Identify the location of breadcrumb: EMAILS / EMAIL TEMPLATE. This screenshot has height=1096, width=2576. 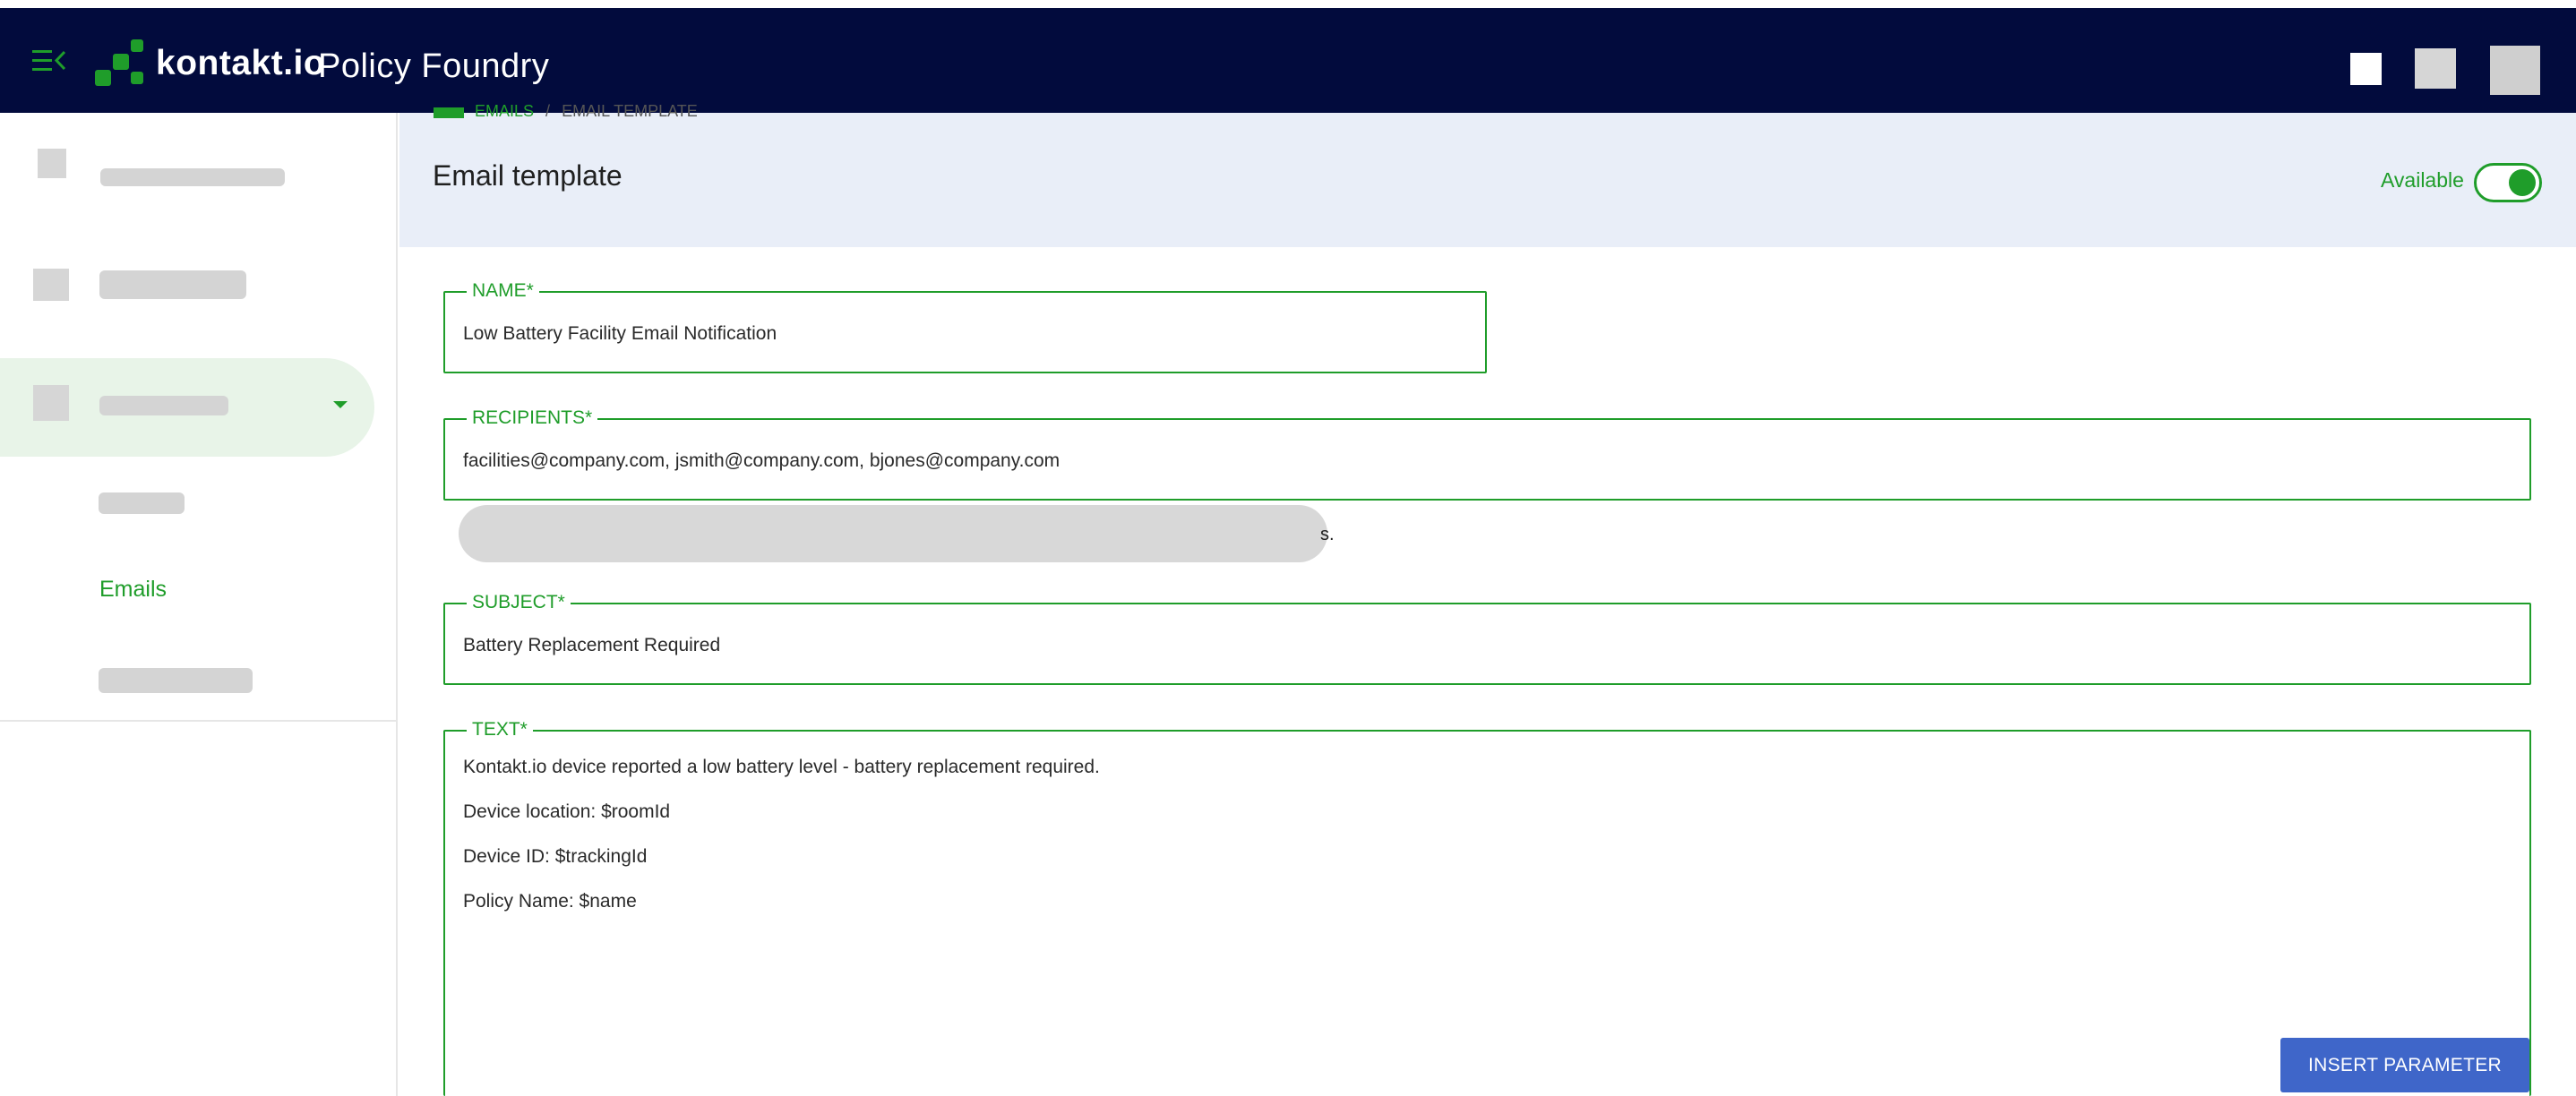
(566, 110).